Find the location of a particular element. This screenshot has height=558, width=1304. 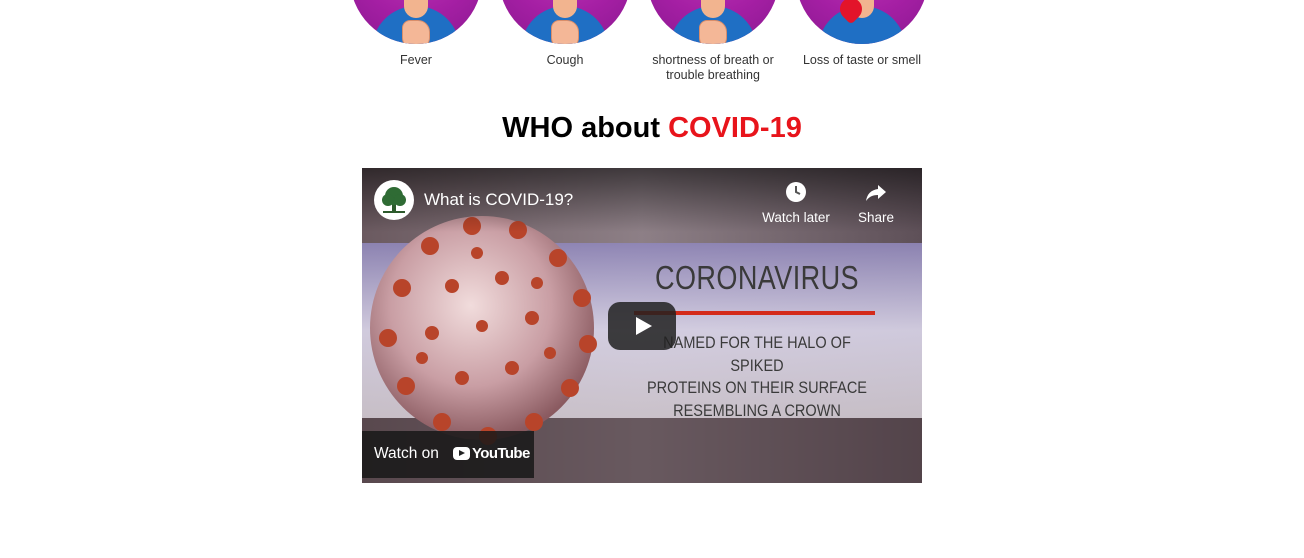

person-cough-icon is located at coordinates (565, 22).